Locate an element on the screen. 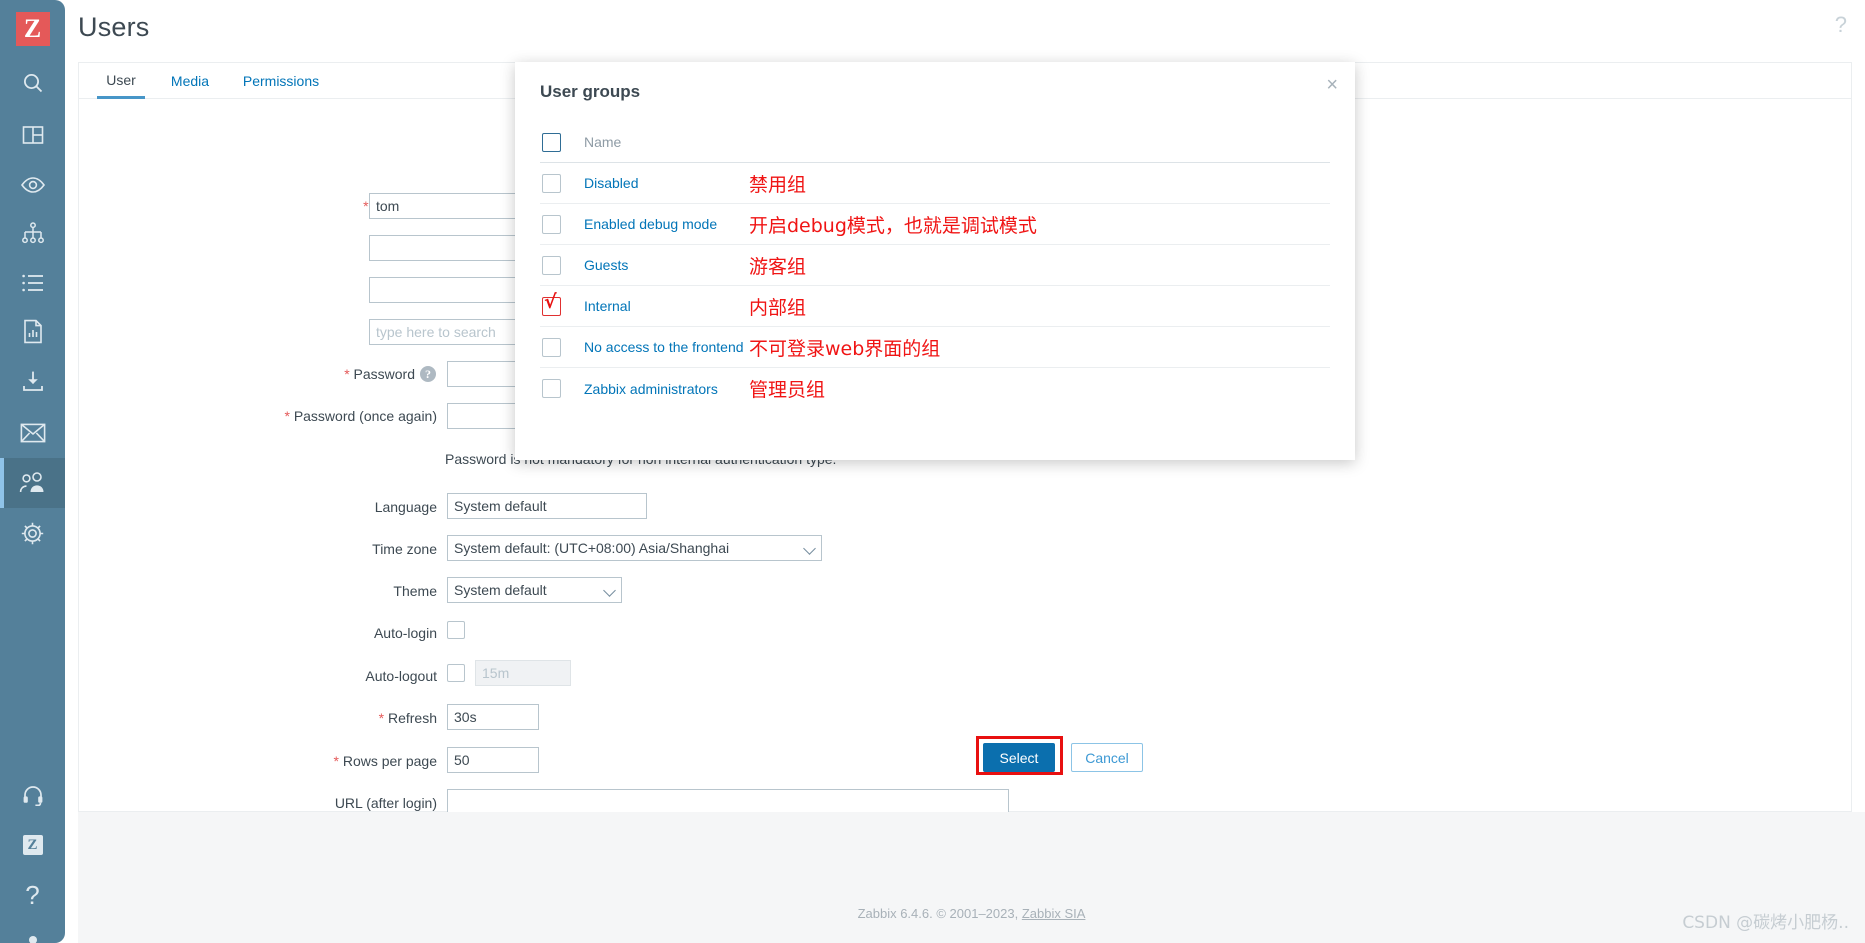  zabbix-sia-link: Zabbix SIA is located at coordinates (1054, 913).